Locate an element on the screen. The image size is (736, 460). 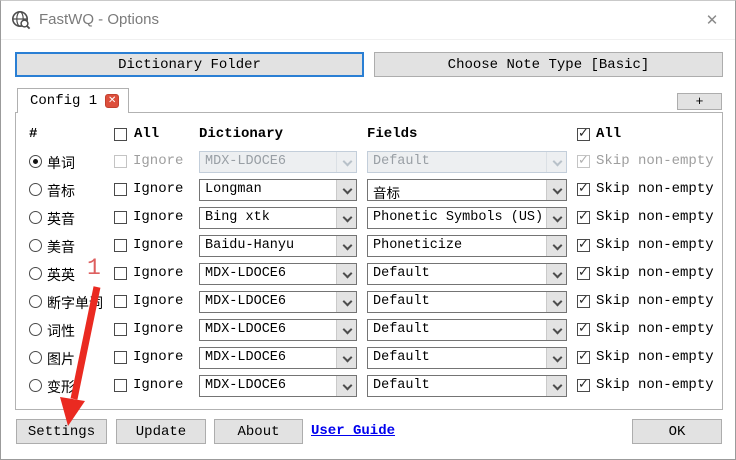
column-header-all-right: All is located at coordinates (609, 134).